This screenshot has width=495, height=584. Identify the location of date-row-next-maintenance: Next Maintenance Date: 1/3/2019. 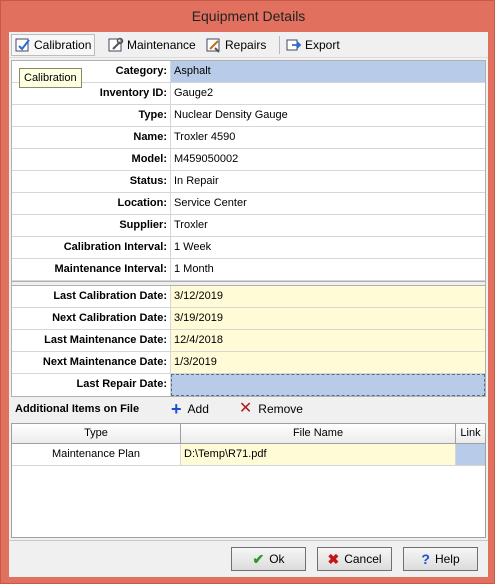
(248, 363).